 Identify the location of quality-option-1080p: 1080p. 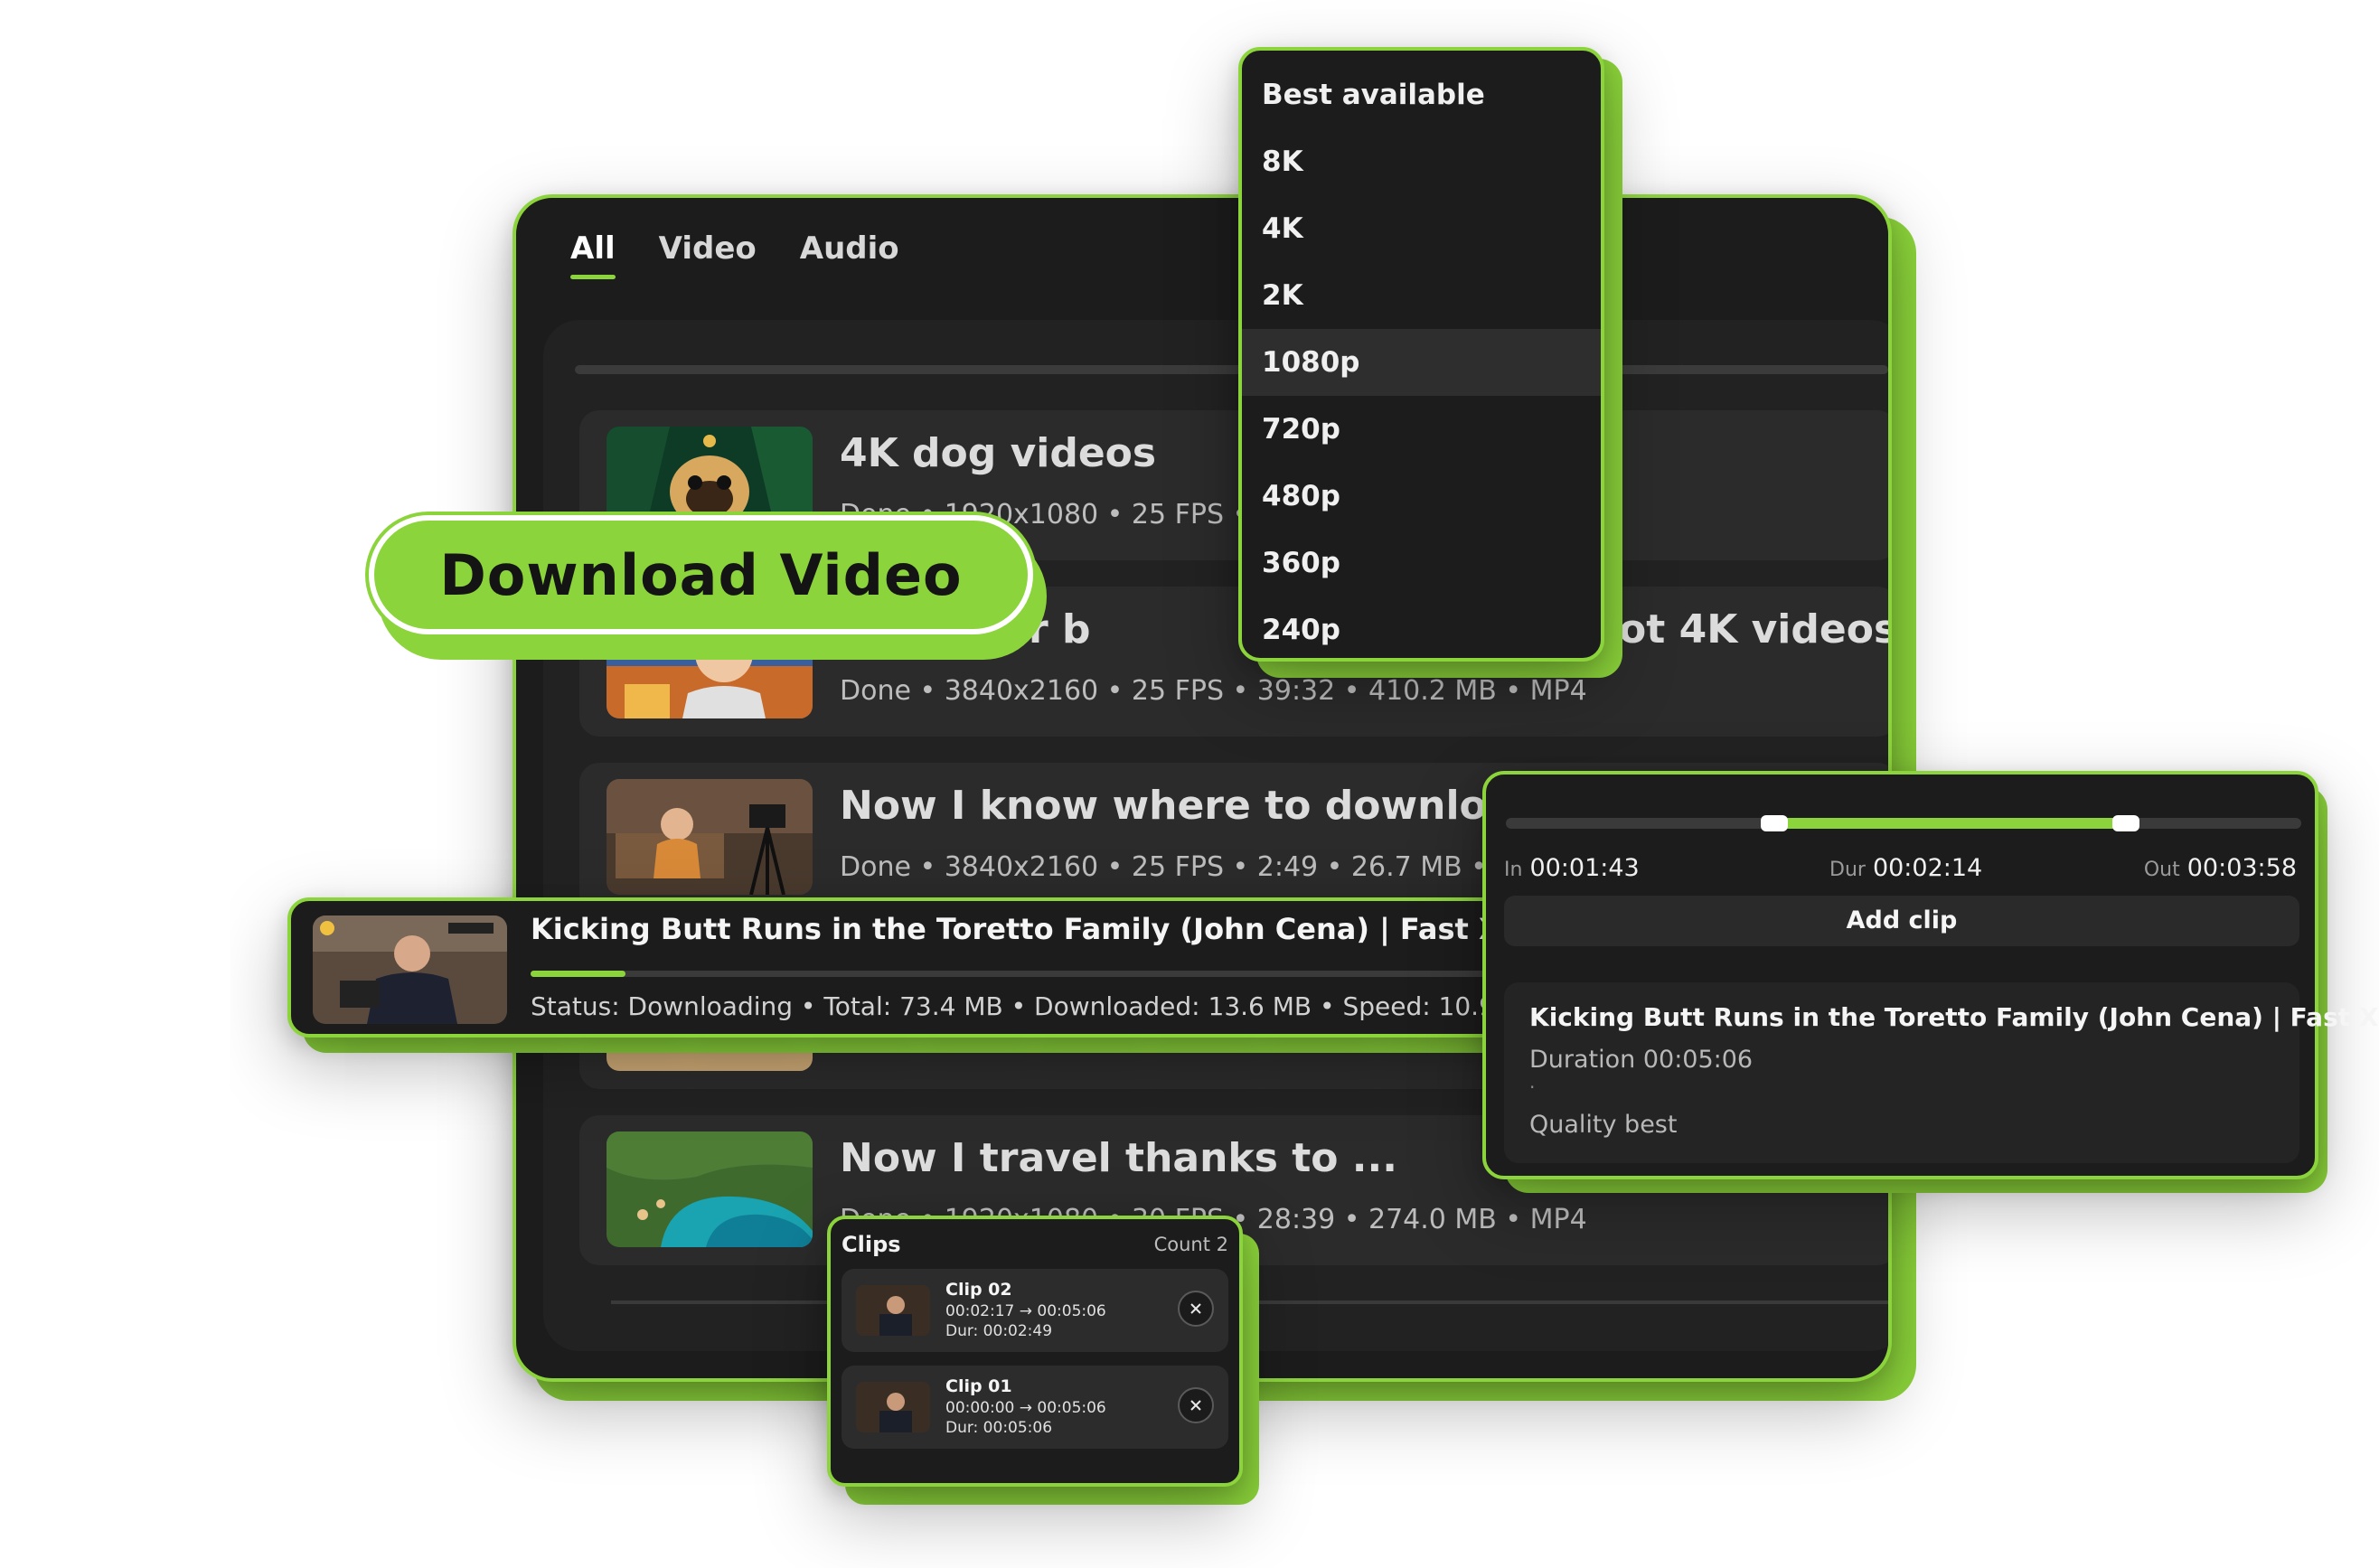
(1421, 362).